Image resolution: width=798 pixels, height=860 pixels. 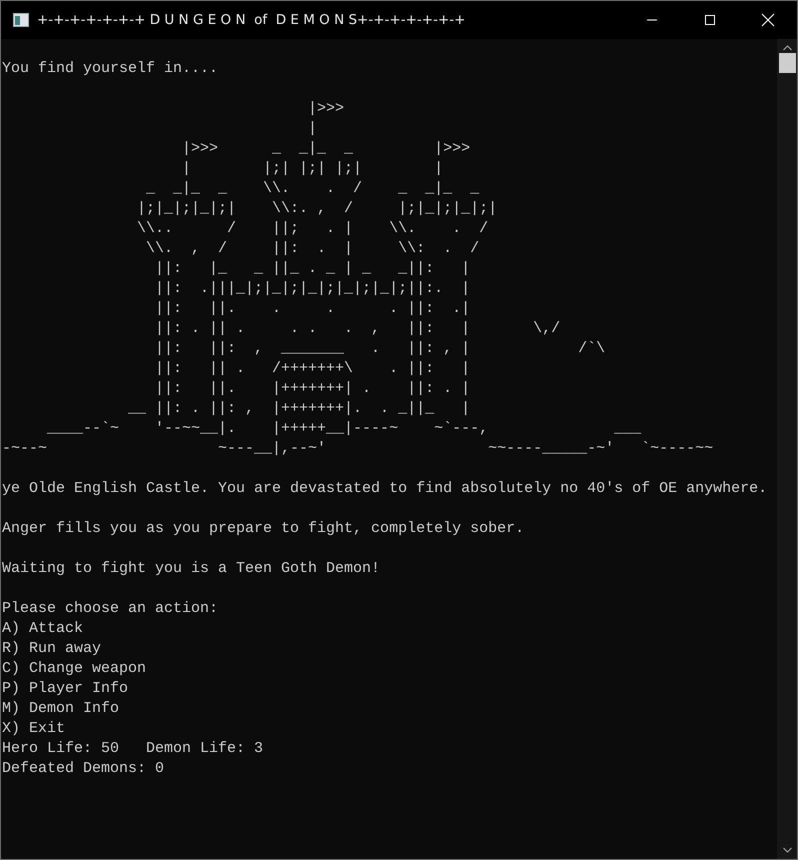 What do you see at coordinates (710, 20) in the screenshot?
I see `maximize-icon` at bounding box center [710, 20].